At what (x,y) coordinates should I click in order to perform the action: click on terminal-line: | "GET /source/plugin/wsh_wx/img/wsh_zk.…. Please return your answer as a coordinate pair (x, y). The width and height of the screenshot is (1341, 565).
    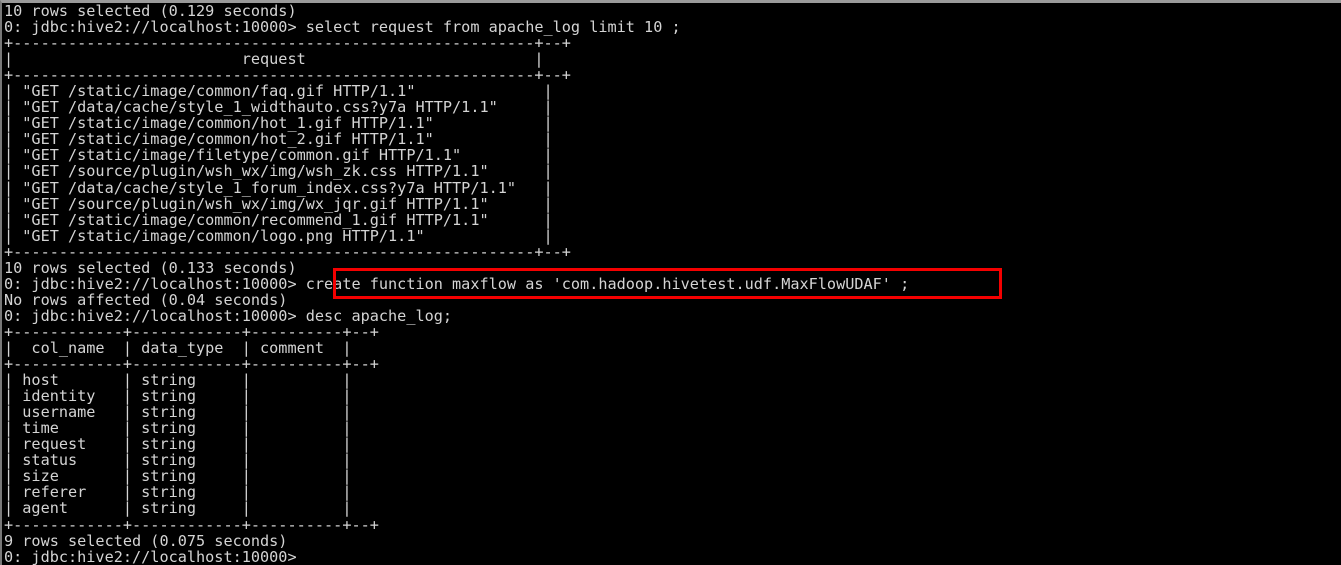
    Looking at the image, I should click on (278, 171).